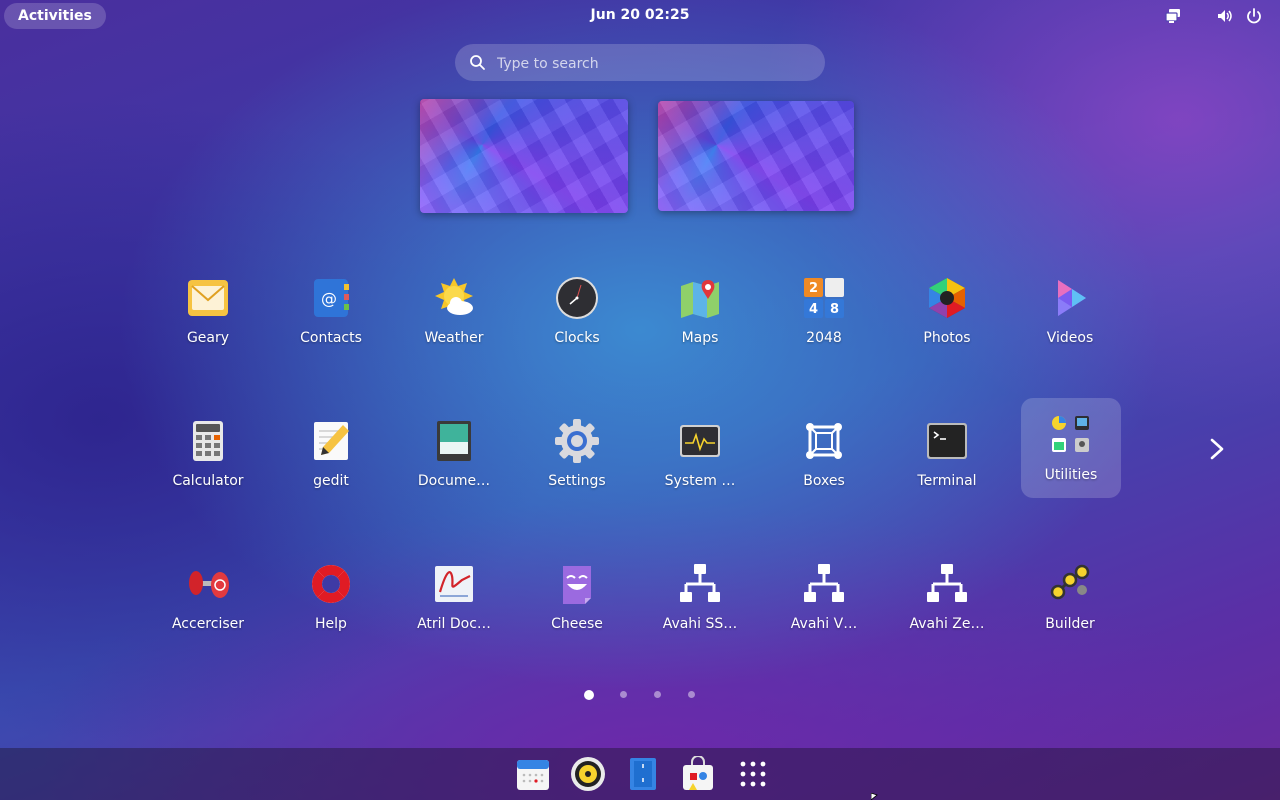 This screenshot has height=800, width=1280. I want to click on dock, so click(640, 774).